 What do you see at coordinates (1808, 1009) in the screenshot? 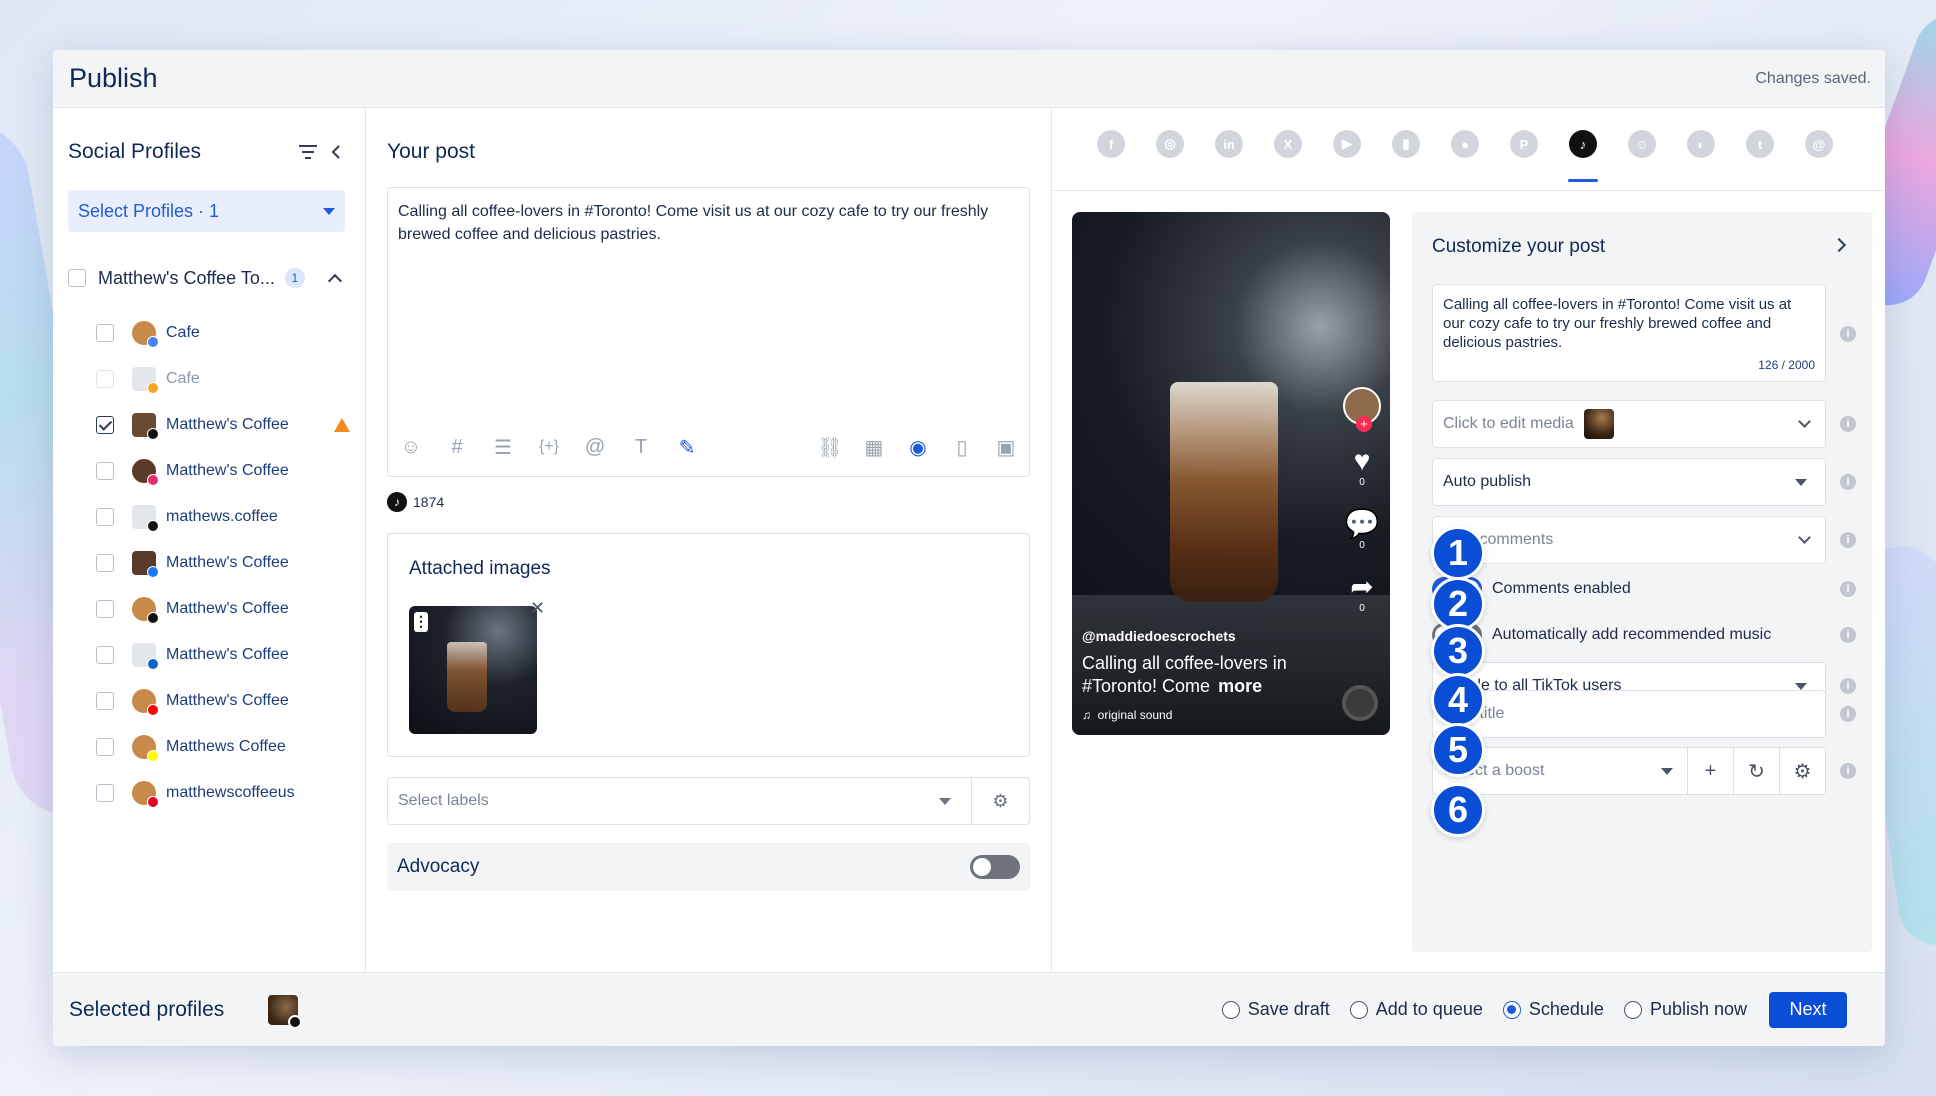
I see `next-button: Next` at bounding box center [1808, 1009].